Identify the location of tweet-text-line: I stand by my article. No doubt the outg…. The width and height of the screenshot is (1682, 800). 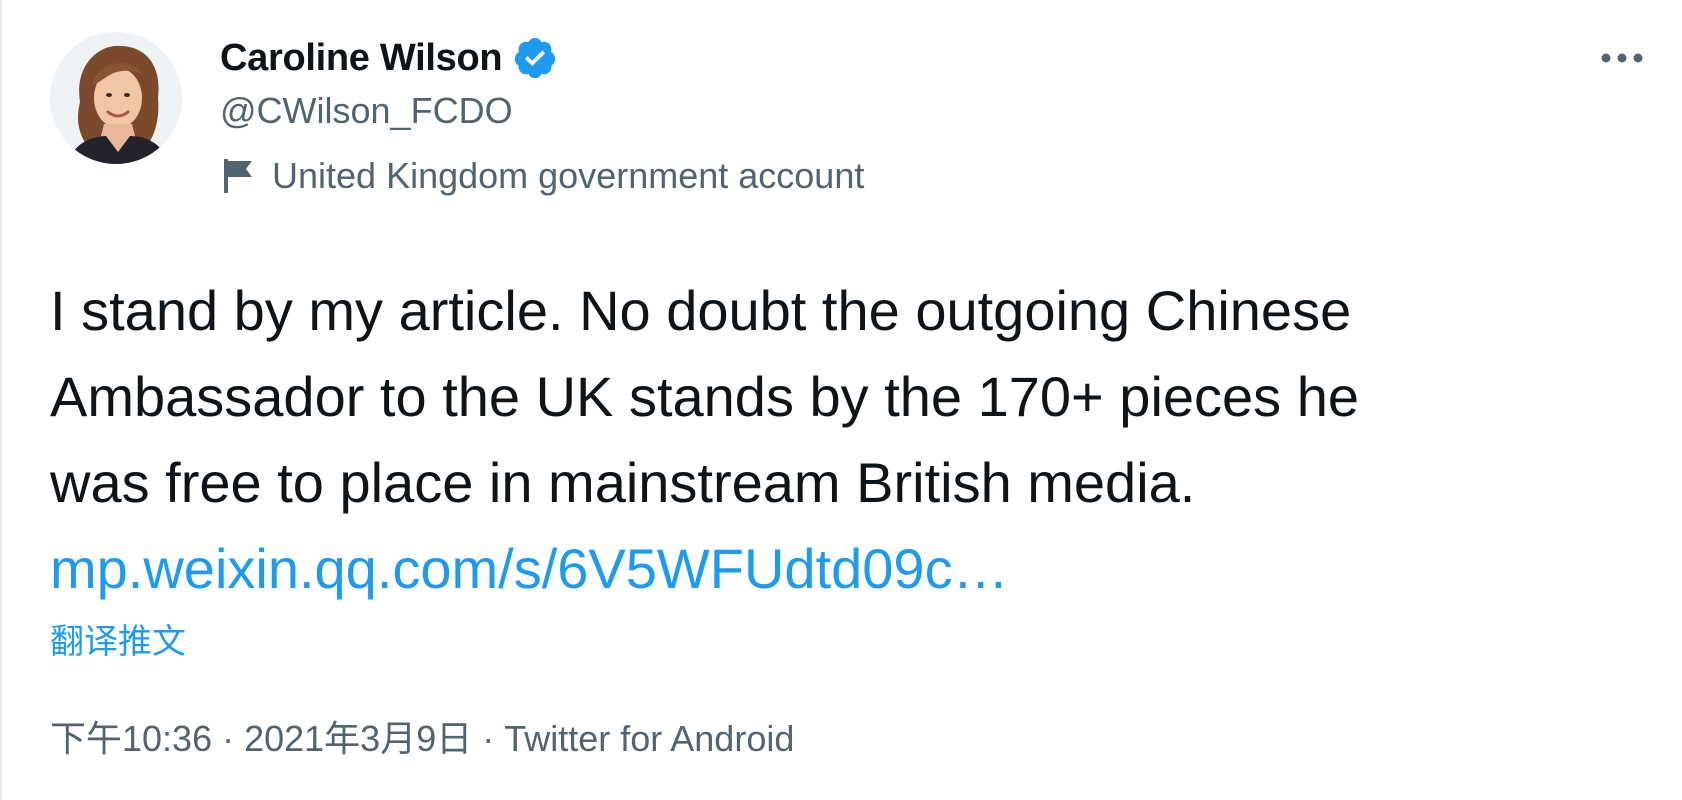
(701, 310).